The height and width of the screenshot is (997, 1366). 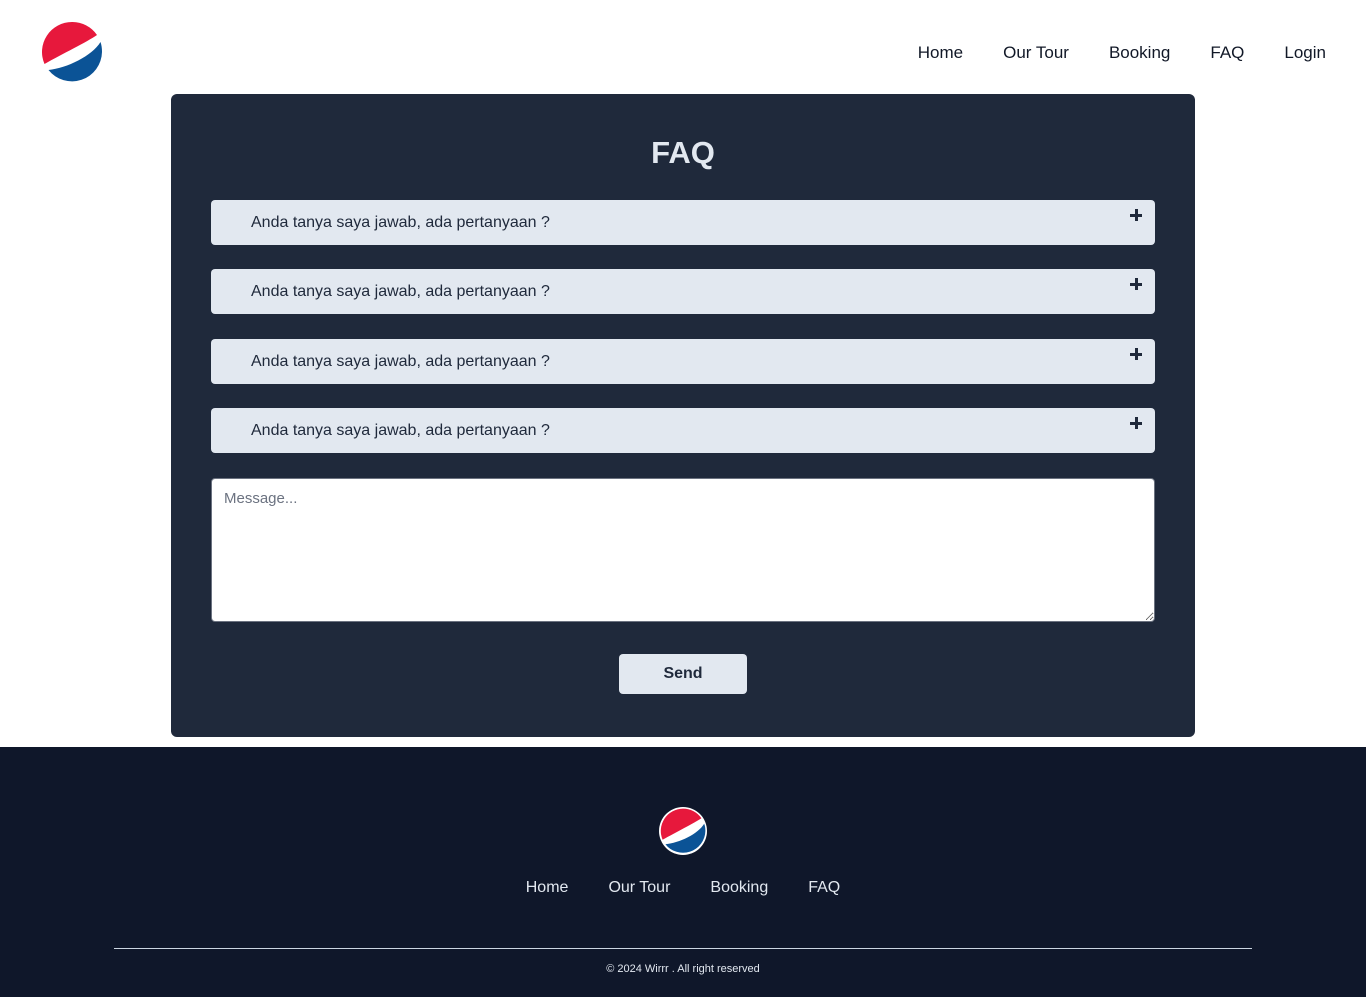 I want to click on footer-nav-faq: FAQ, so click(x=824, y=888).